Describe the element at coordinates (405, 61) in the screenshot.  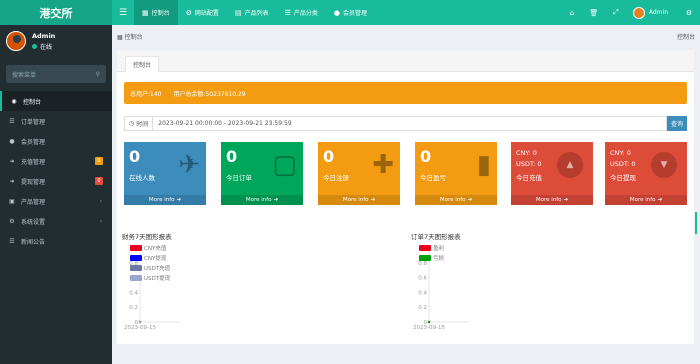
I see `tab-strip: 控制台` at that location.